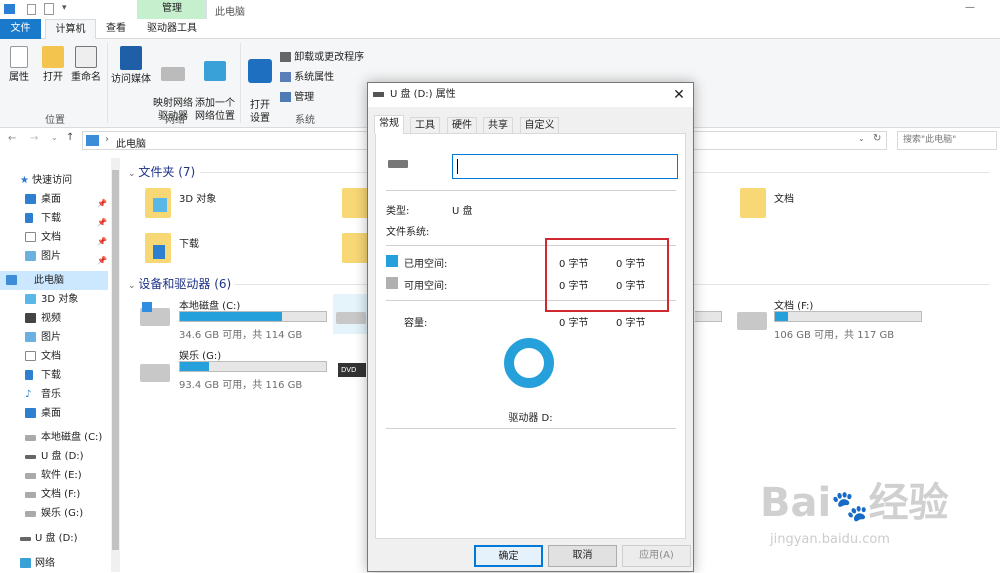 The image size is (1000, 573). Describe the element at coordinates (607, 275) in the screenshot. I see `highlight-box` at that location.